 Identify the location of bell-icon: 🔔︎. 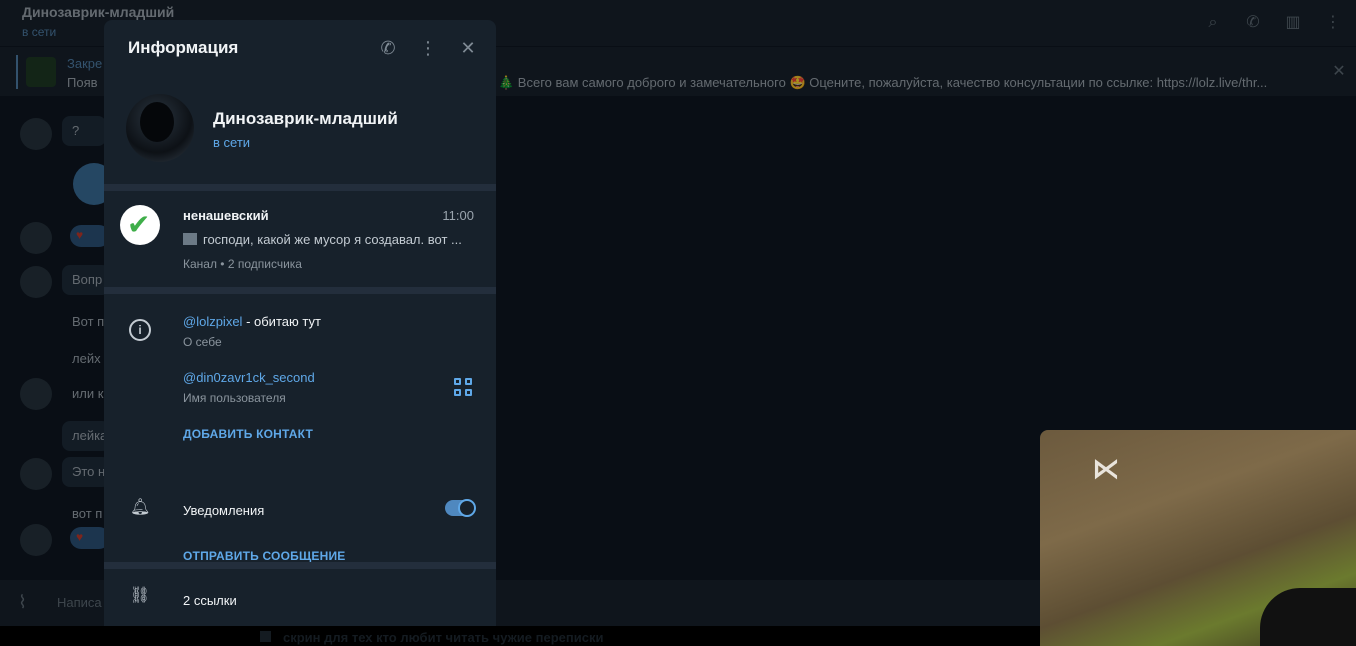
(140, 507).